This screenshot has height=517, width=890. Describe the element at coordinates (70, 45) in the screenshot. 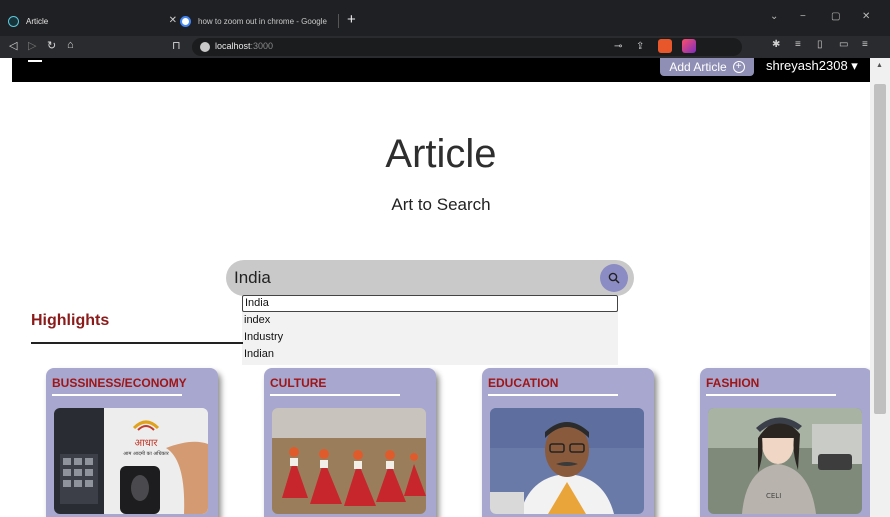

I see `home-icon: ⌂` at that location.